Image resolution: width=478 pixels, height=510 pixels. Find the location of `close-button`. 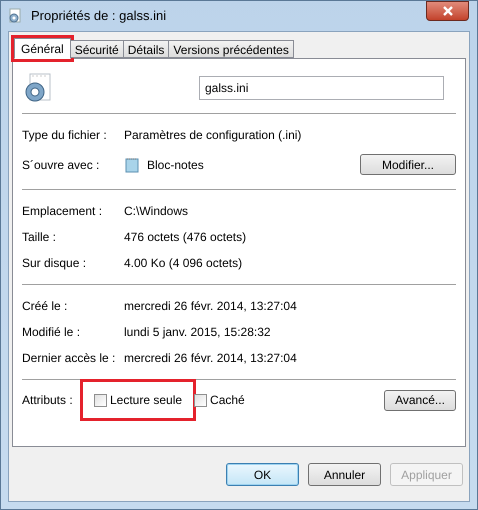

close-button is located at coordinates (447, 11).